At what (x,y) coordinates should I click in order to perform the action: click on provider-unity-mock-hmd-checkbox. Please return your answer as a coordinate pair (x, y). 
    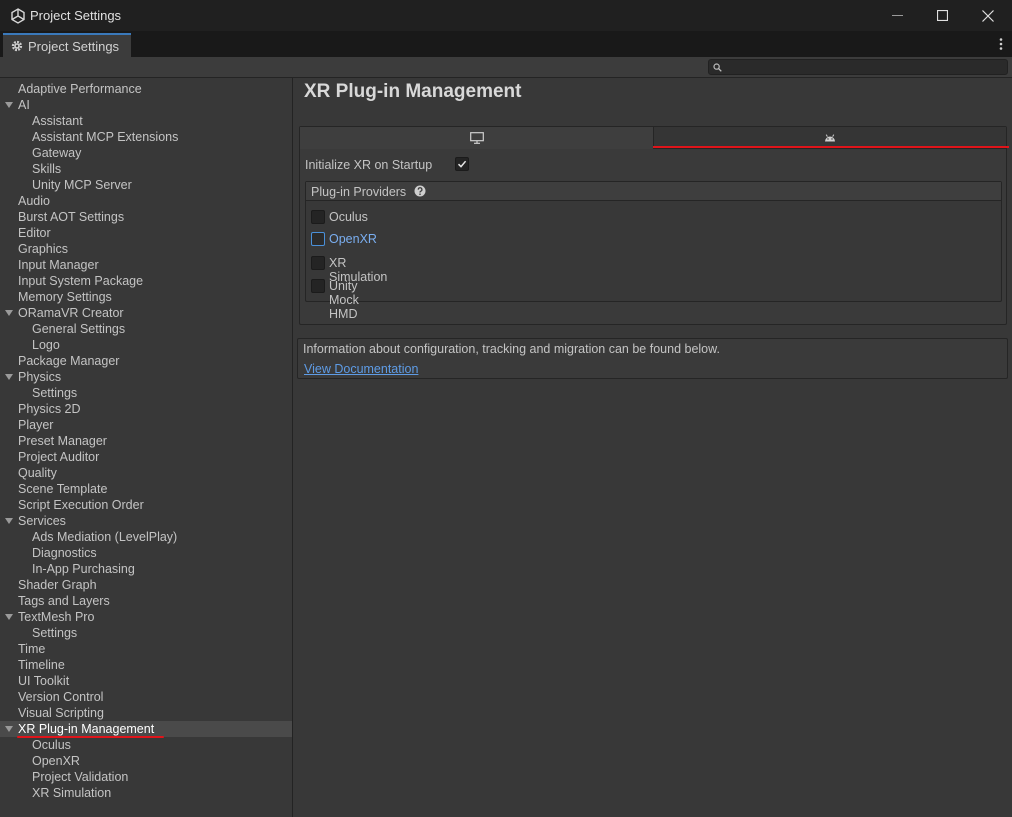
    Looking at the image, I should click on (318, 286).